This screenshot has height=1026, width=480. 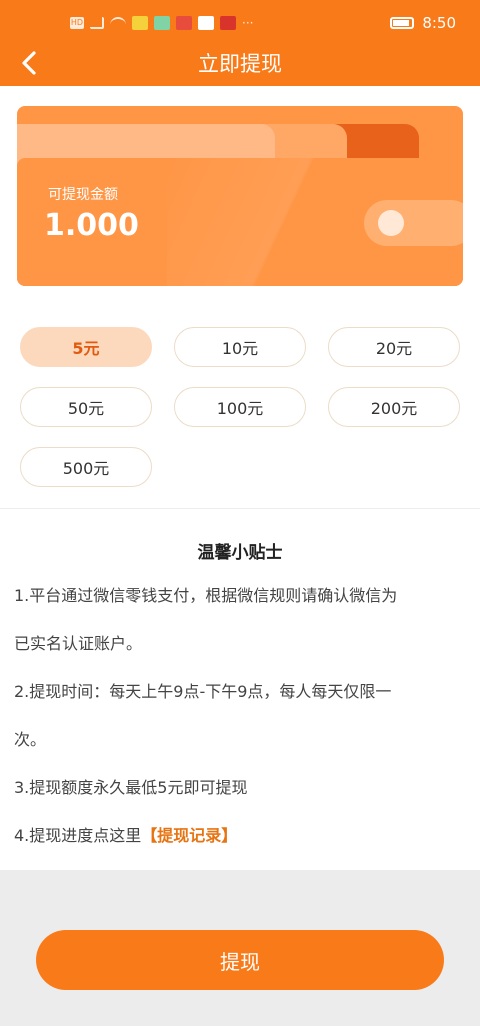 What do you see at coordinates (91, 225) in the screenshot?
I see `balance-amount: 1.000` at bounding box center [91, 225].